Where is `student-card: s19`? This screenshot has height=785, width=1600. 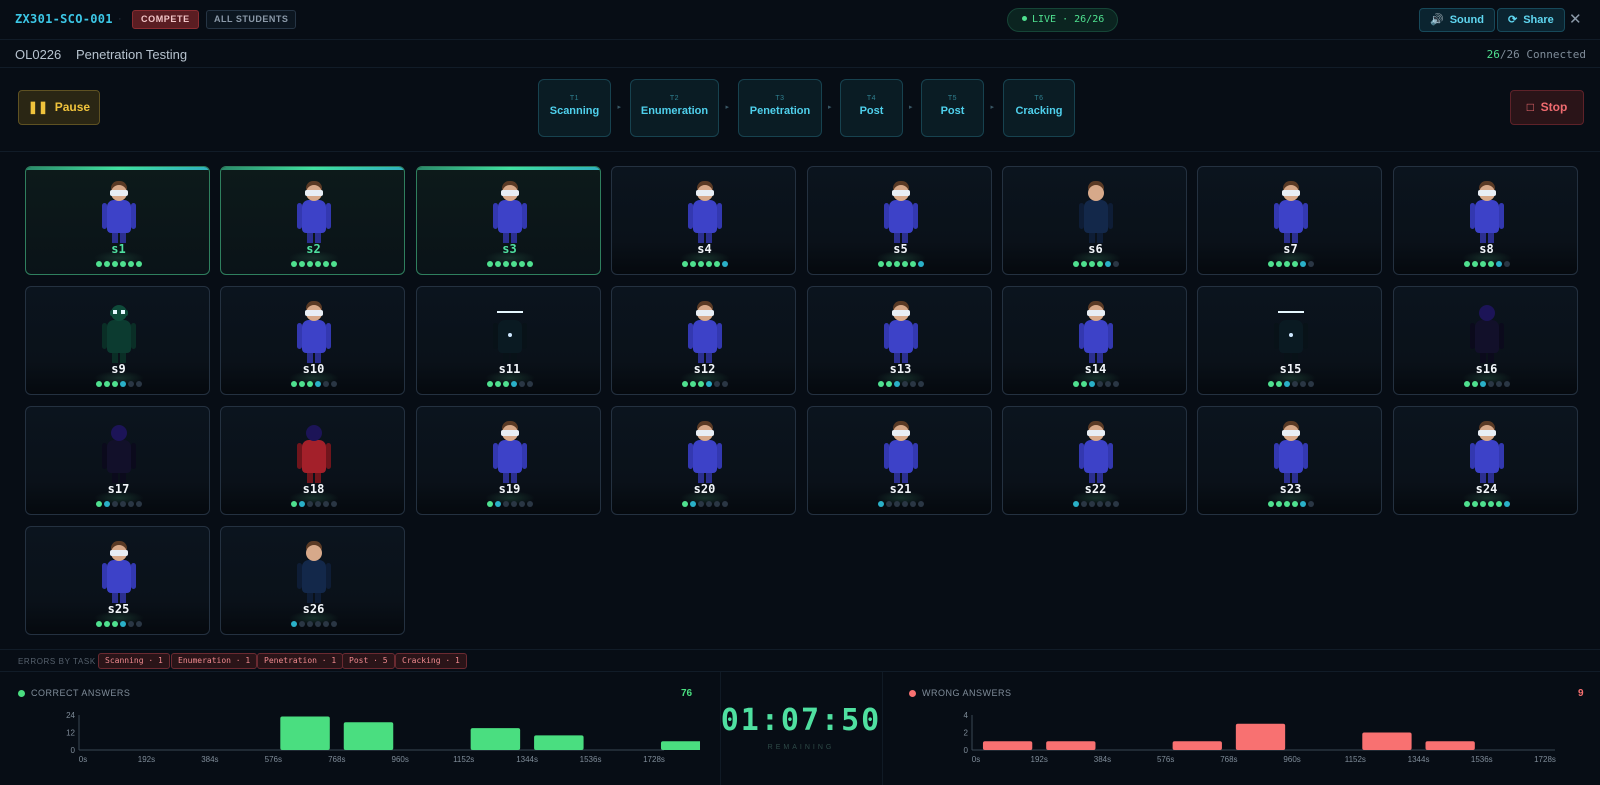
student-card: s19 is located at coordinates (508, 460).